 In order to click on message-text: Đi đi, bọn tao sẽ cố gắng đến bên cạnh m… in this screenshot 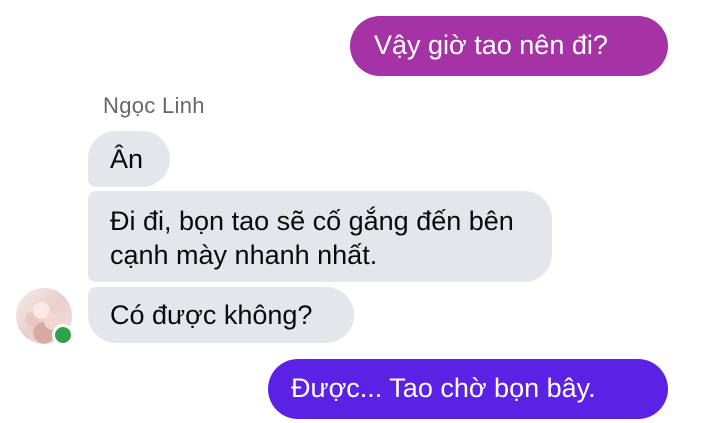, I will do `click(312, 238)`.